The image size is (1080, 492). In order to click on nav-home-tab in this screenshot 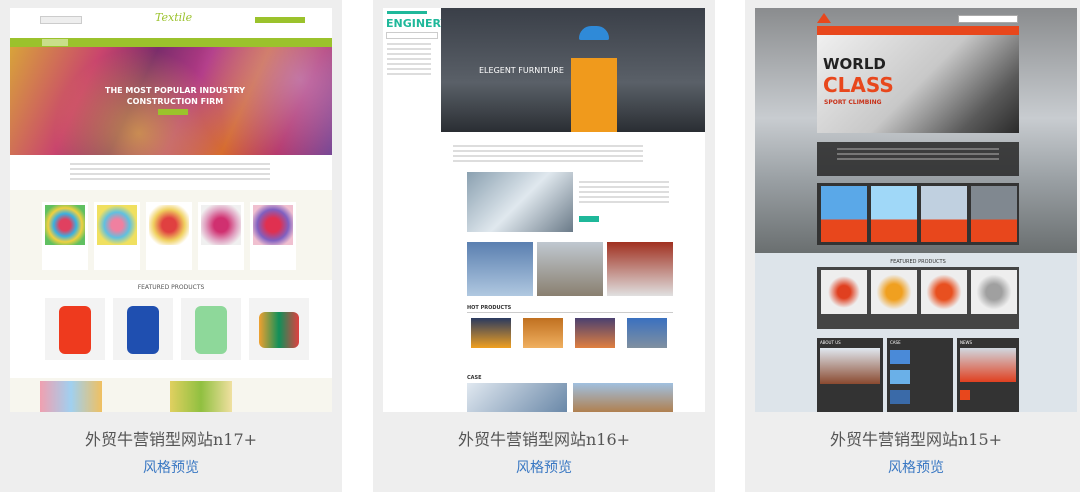, I will do `click(55, 42)`.